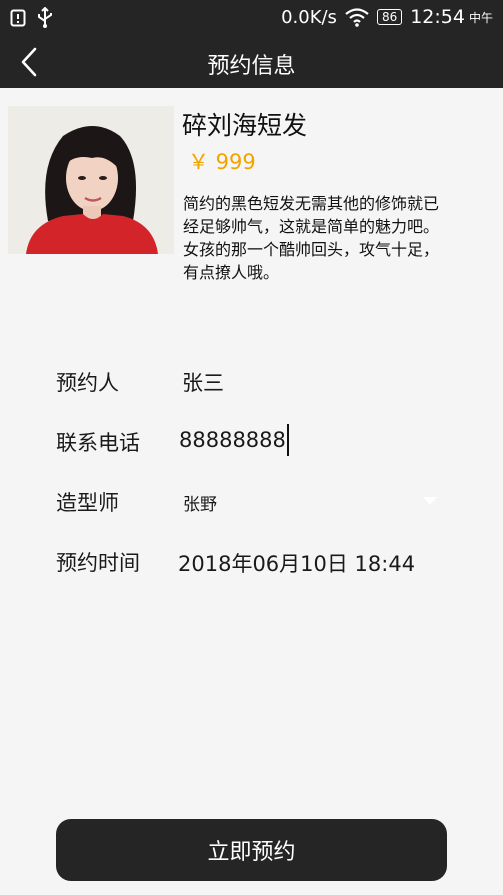  I want to click on wifi-icon, so click(357, 17).